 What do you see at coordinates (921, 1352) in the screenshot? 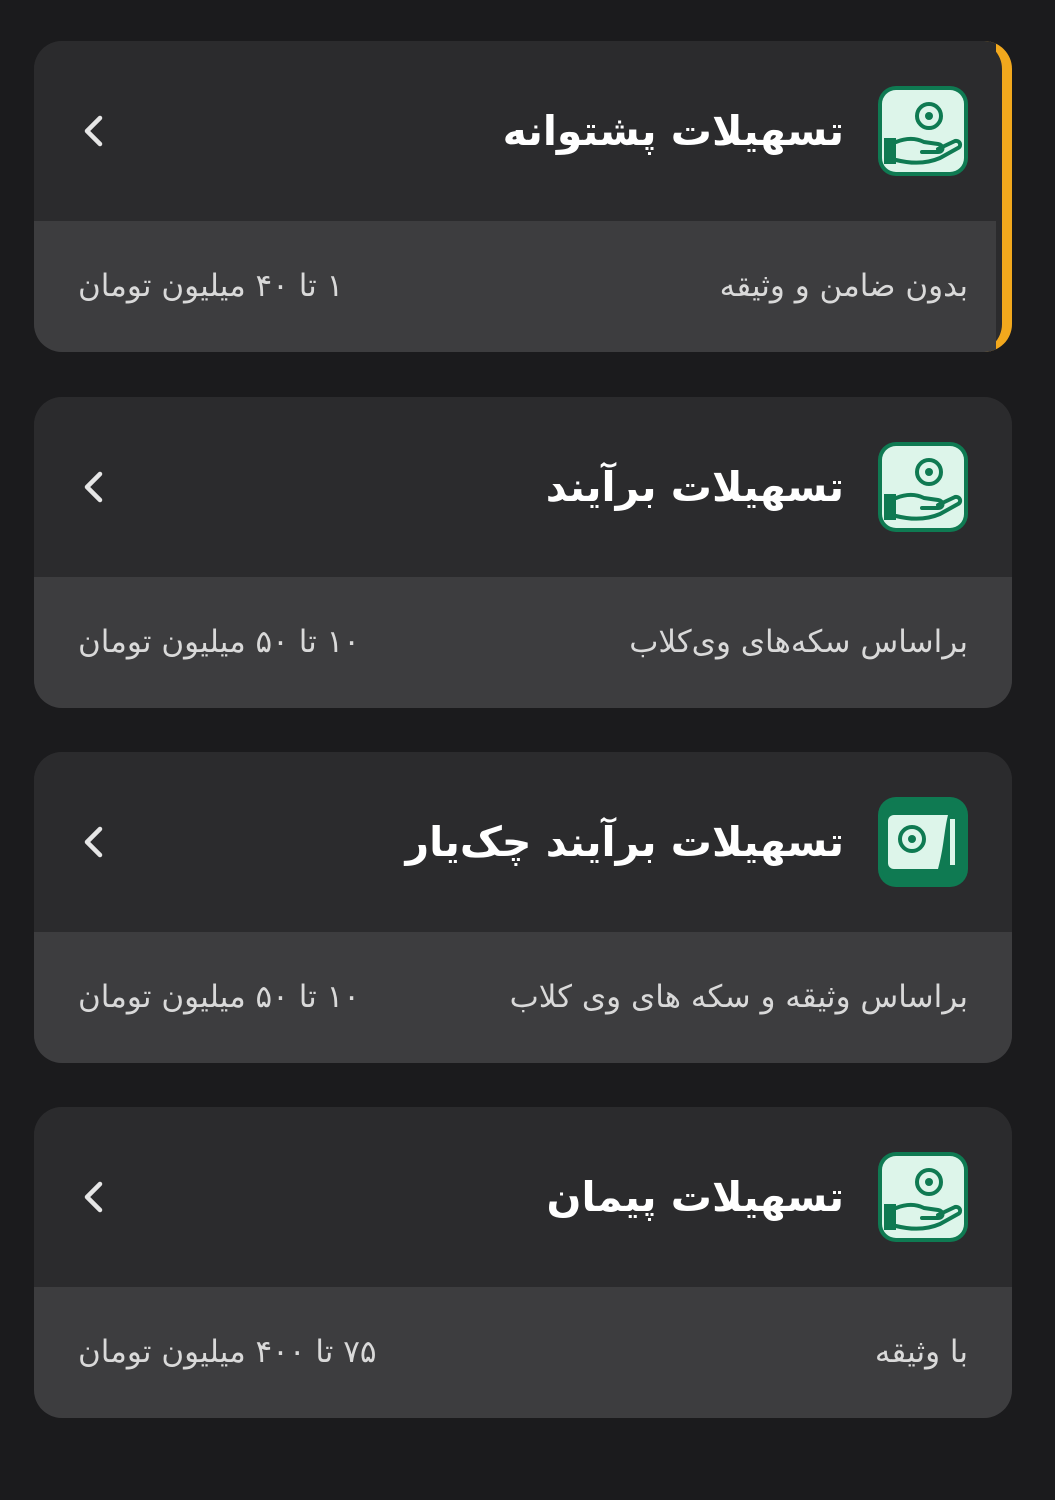
I see `card-description: با وثیقه` at bounding box center [921, 1352].